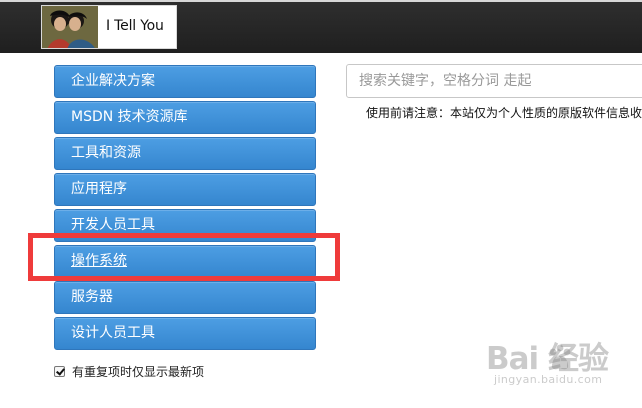 This screenshot has height=408, width=642. What do you see at coordinates (548, 379) in the screenshot?
I see `watermark-sub-text: jingyan.baidu.com` at bounding box center [548, 379].